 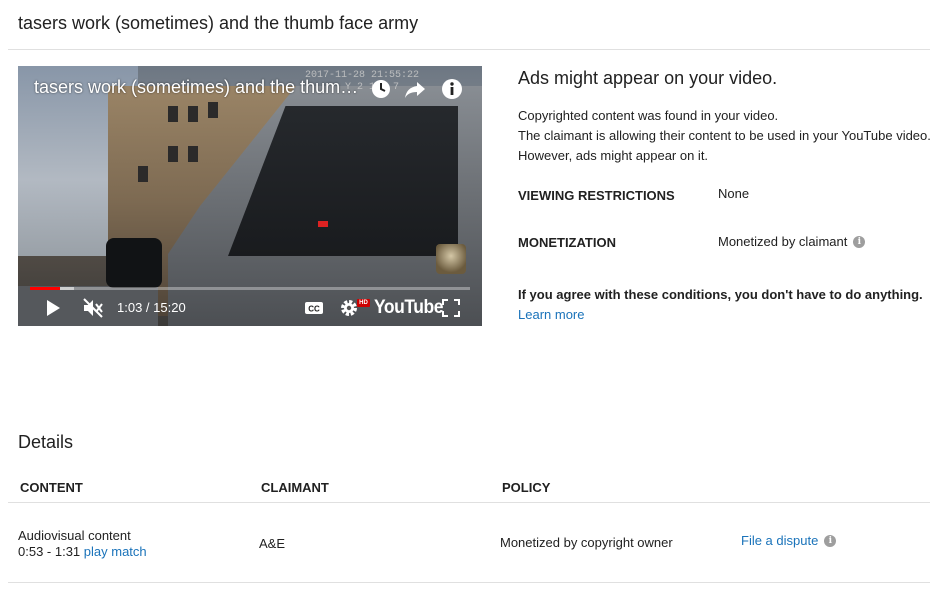 What do you see at coordinates (469, 582) in the screenshot?
I see `table-bottom-divider` at bounding box center [469, 582].